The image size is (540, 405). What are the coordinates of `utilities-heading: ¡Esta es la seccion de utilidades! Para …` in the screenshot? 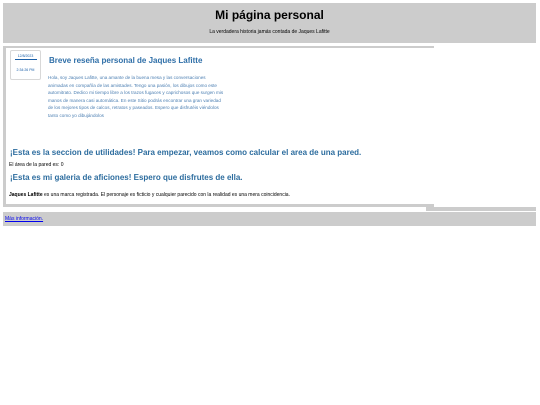 It's located at (186, 152).